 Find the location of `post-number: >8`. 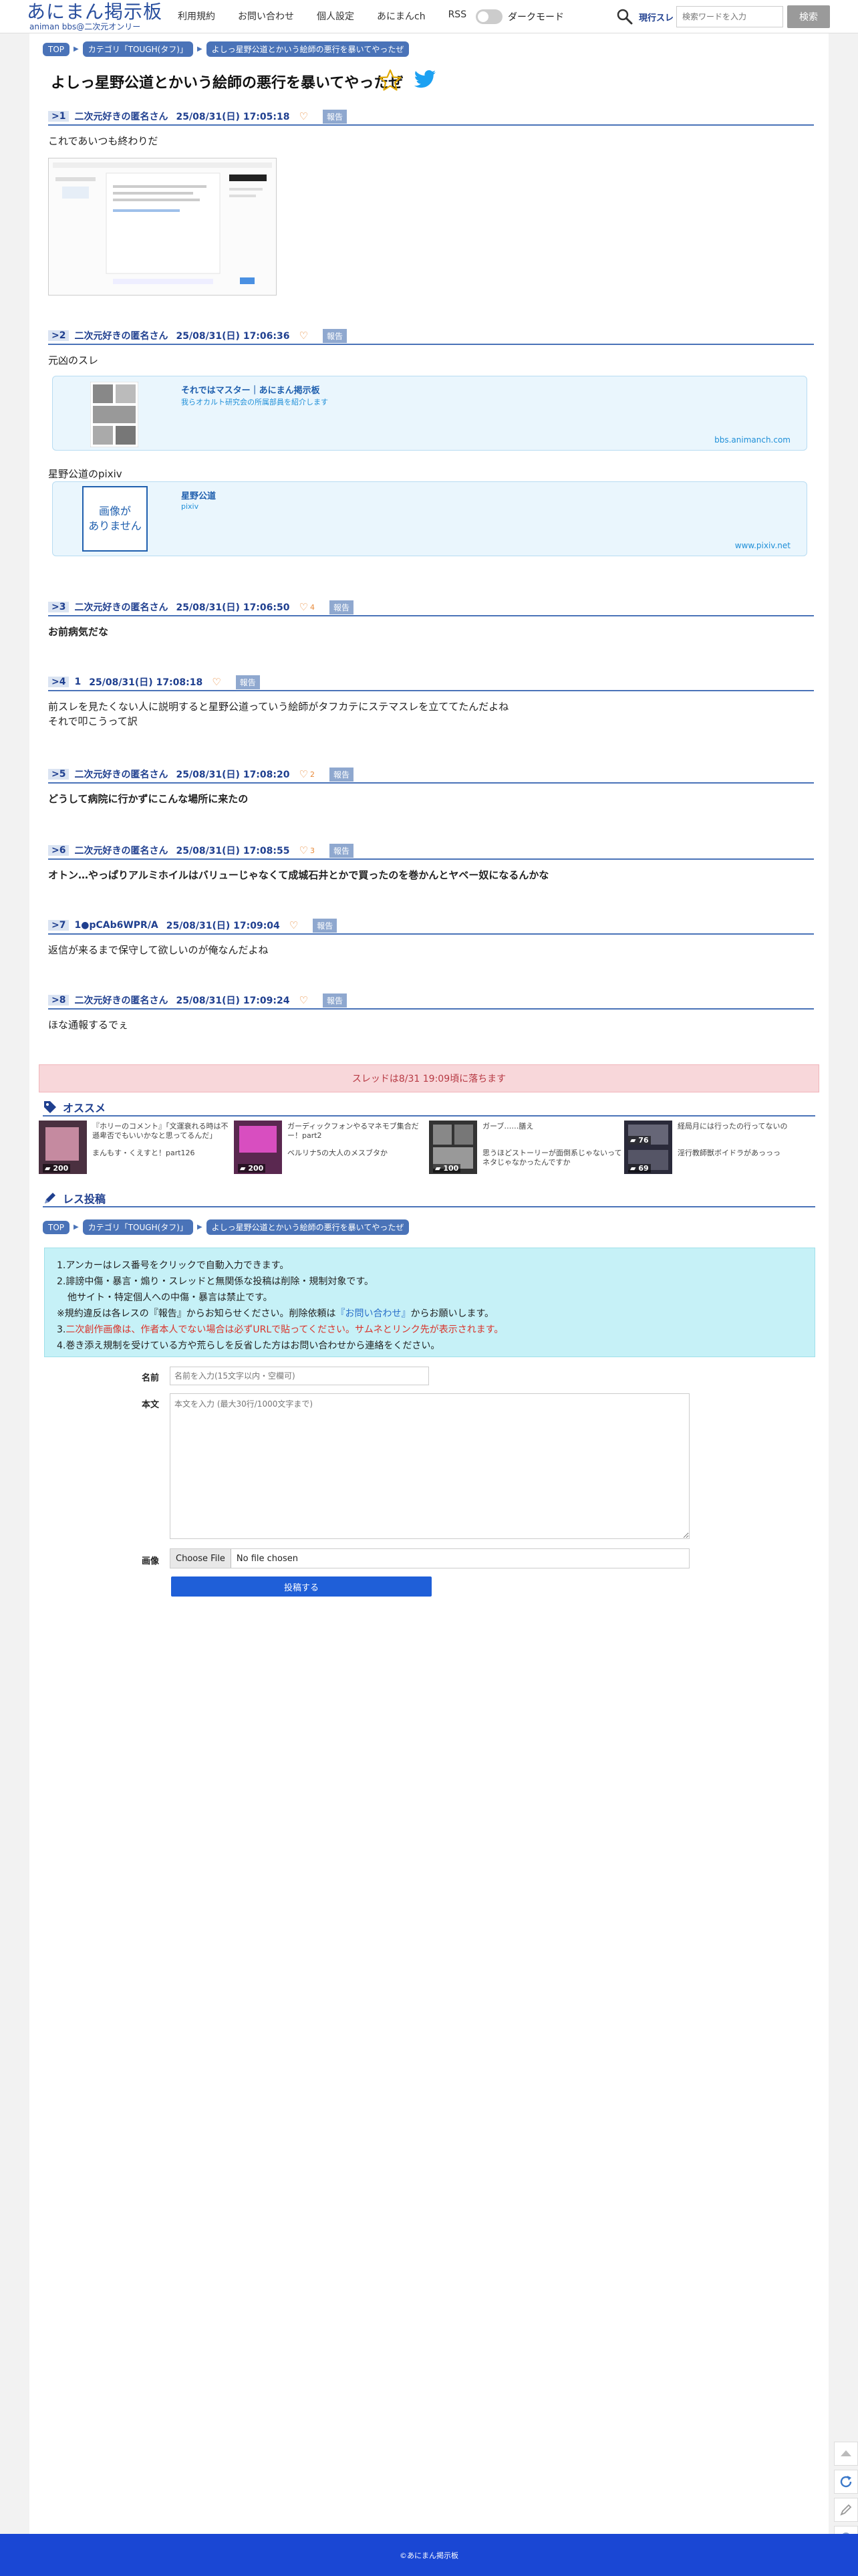

post-number: >8 is located at coordinates (58, 1000).